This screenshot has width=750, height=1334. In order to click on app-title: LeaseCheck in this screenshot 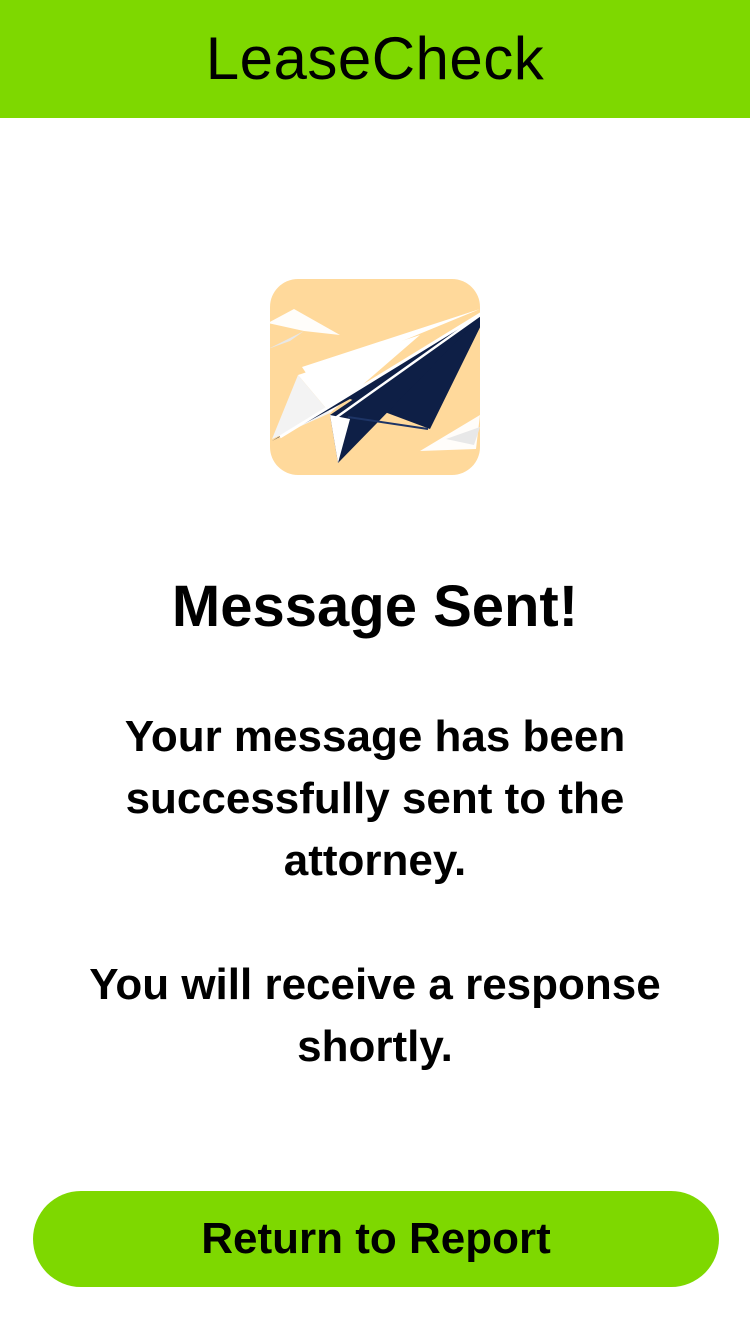, I will do `click(375, 58)`.